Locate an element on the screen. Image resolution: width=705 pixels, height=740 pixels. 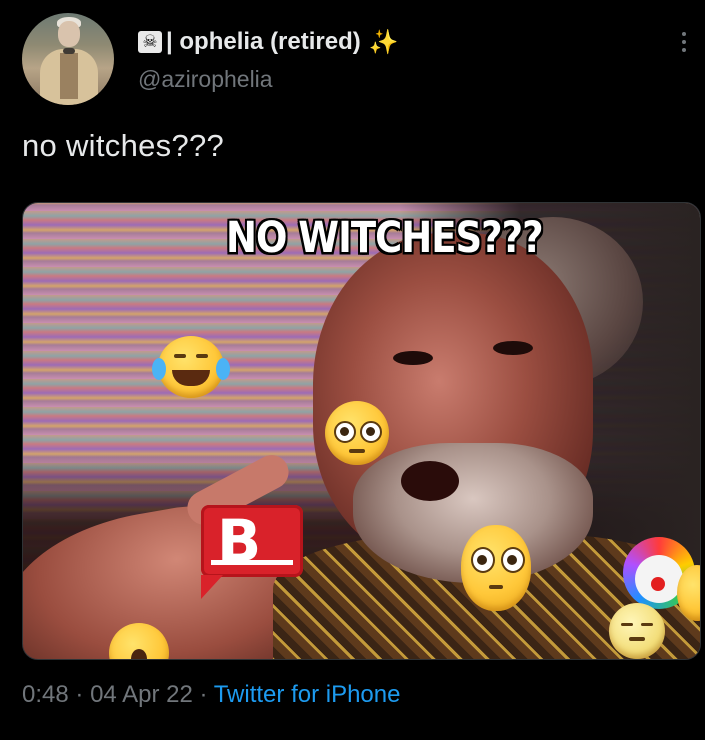
skull-and-crossbones-icon: ☠ is located at coordinates (150, 42).